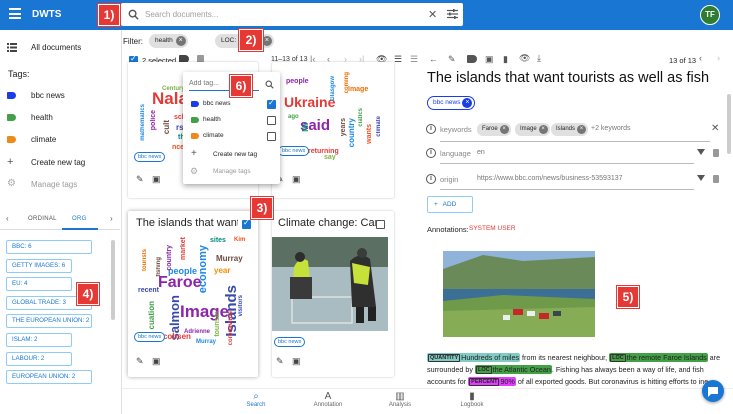 This screenshot has width=733, height=414. I want to click on tag-menu-label: health, so click(212, 119).